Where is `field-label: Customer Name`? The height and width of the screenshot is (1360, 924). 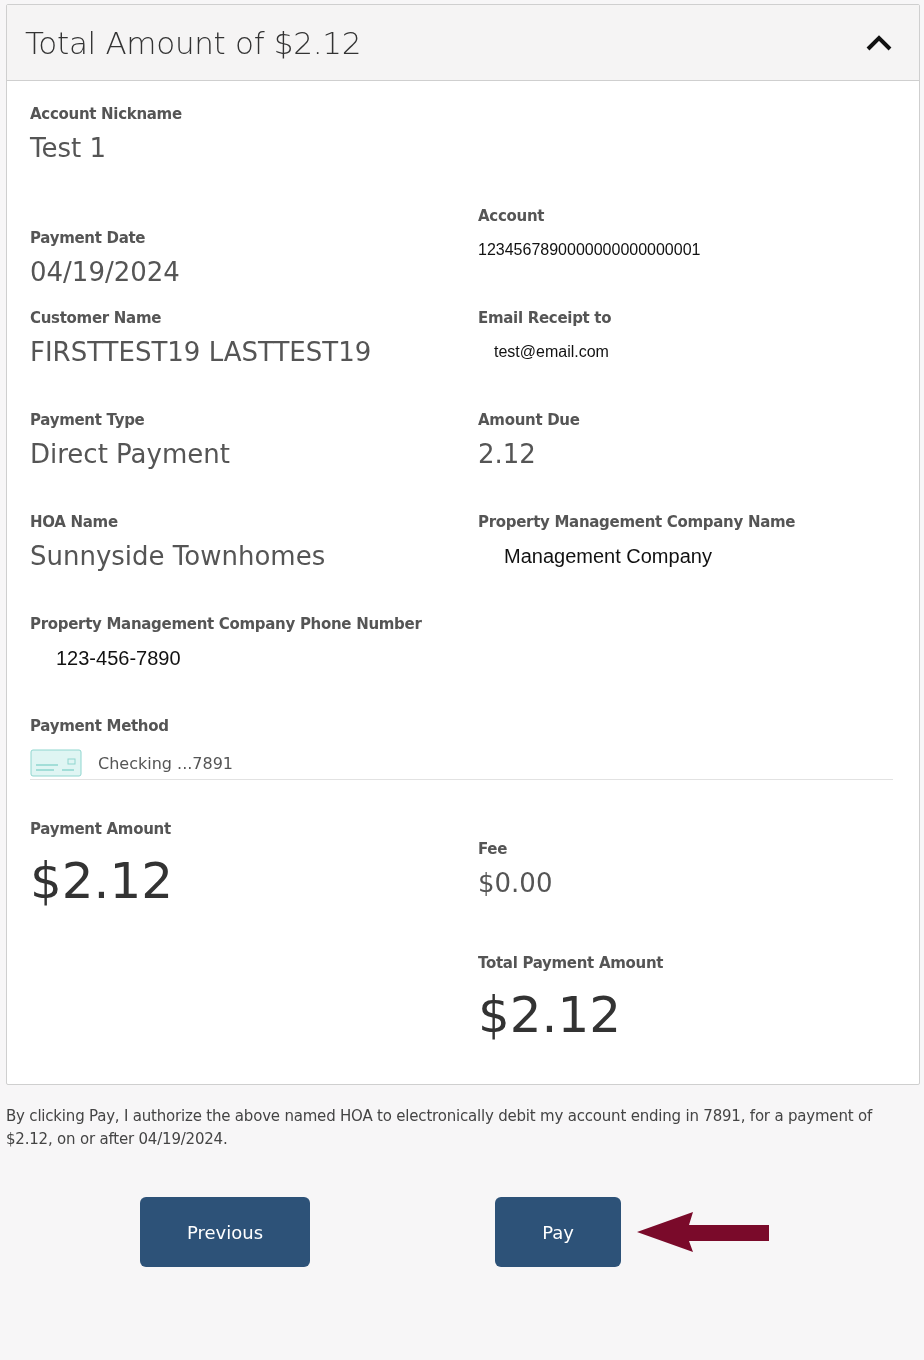
field-label: Customer Name is located at coordinates (96, 318).